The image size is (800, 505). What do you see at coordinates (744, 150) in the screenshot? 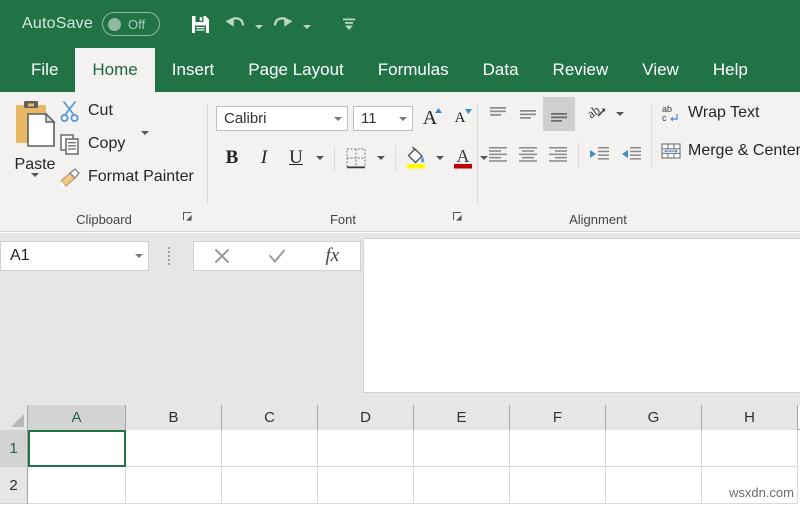
I see `merge-and-center-label: Merge & Center` at bounding box center [744, 150].